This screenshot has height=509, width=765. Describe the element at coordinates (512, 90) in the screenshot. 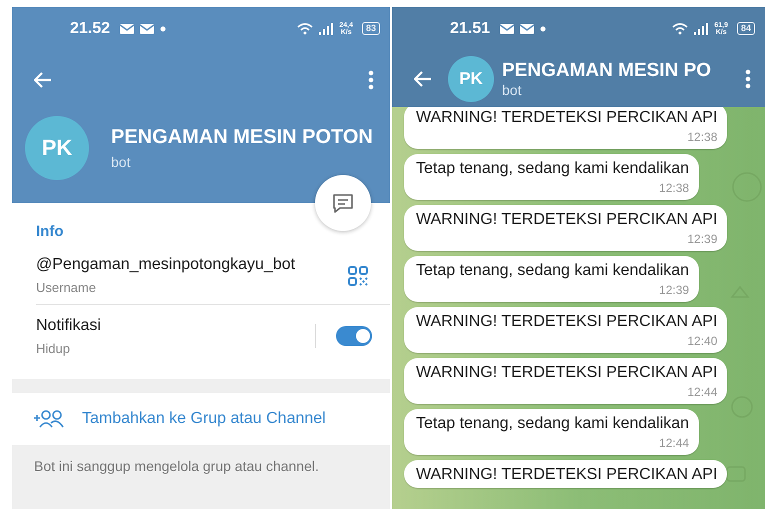

I see `chat-subtitle: bot` at that location.